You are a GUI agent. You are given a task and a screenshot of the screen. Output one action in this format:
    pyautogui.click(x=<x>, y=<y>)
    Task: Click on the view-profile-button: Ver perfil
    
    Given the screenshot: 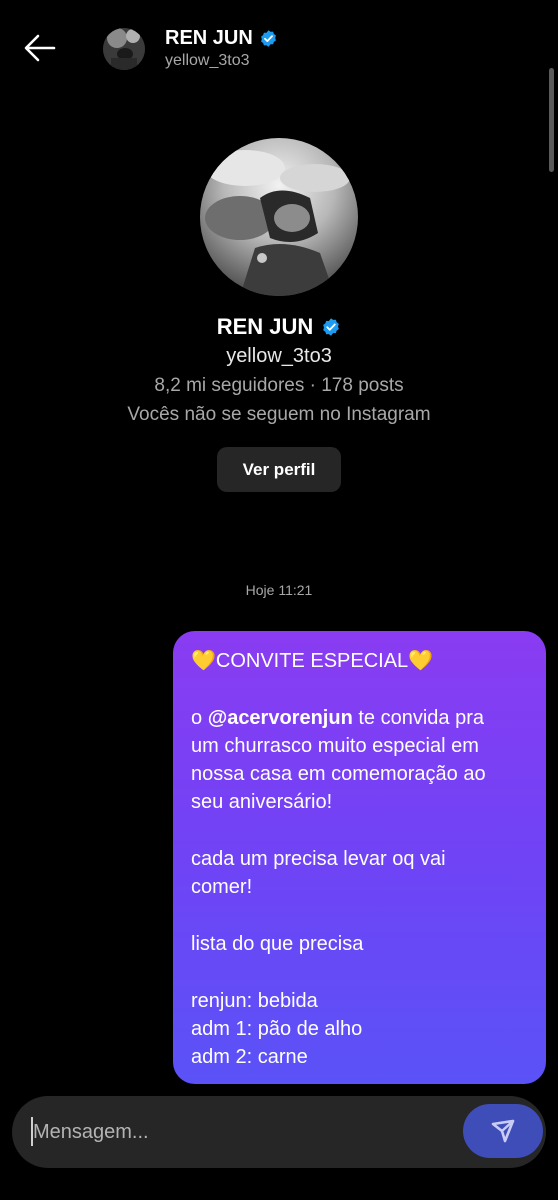 What is the action you would take?
    pyautogui.click(x=279, y=469)
    